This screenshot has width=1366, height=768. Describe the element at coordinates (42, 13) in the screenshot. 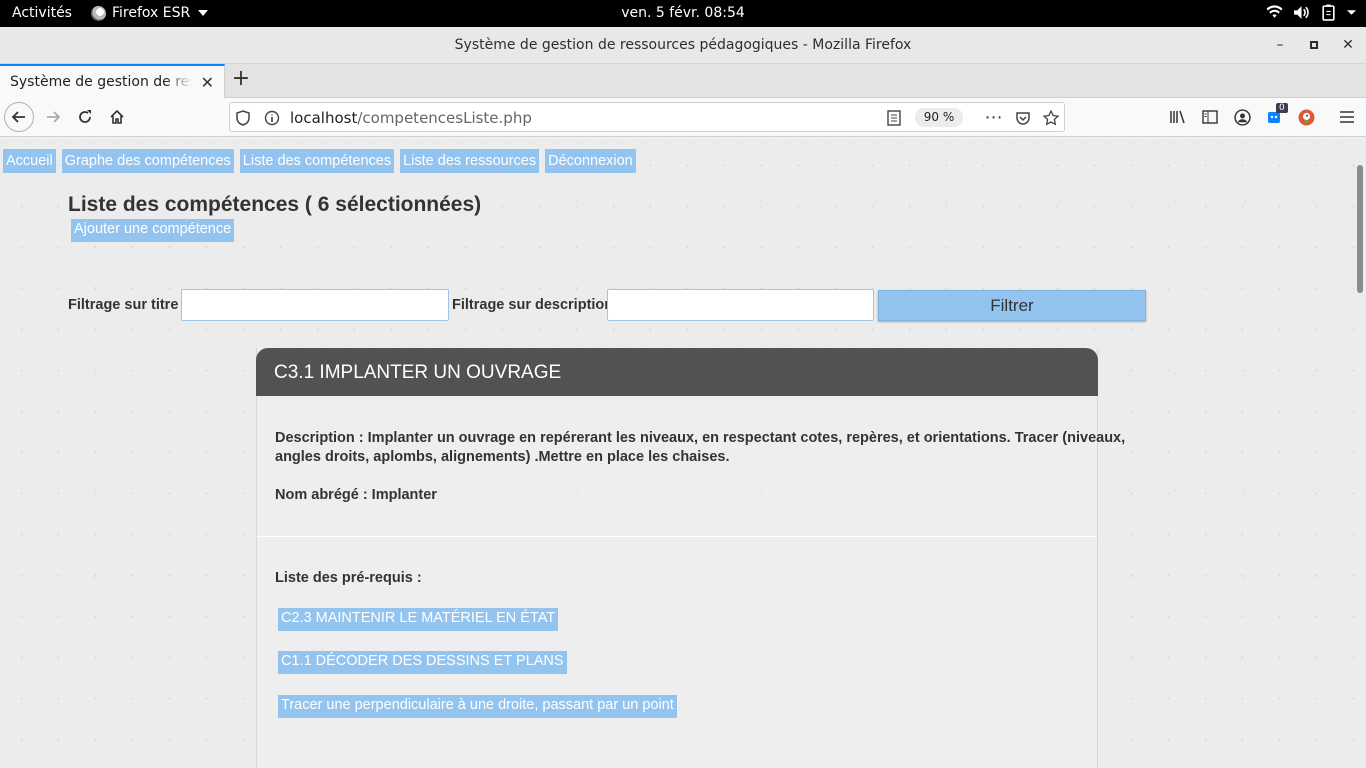

I see `activities-button: Activités` at that location.